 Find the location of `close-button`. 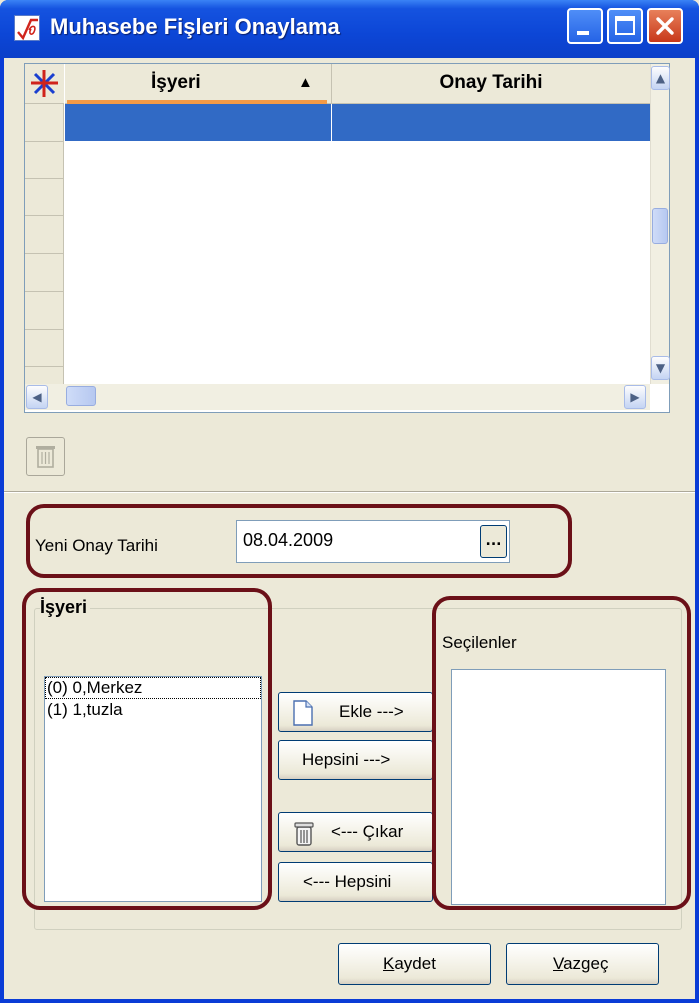

close-button is located at coordinates (665, 26).